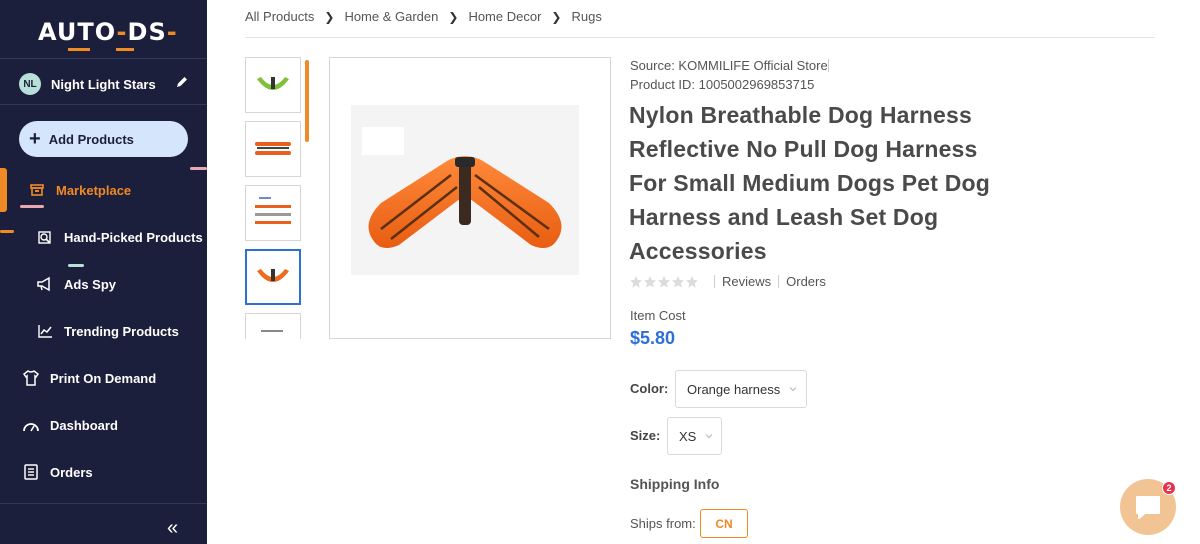 The image size is (1200, 544). What do you see at coordinates (31, 378) in the screenshot?
I see `shirt-icon` at bounding box center [31, 378].